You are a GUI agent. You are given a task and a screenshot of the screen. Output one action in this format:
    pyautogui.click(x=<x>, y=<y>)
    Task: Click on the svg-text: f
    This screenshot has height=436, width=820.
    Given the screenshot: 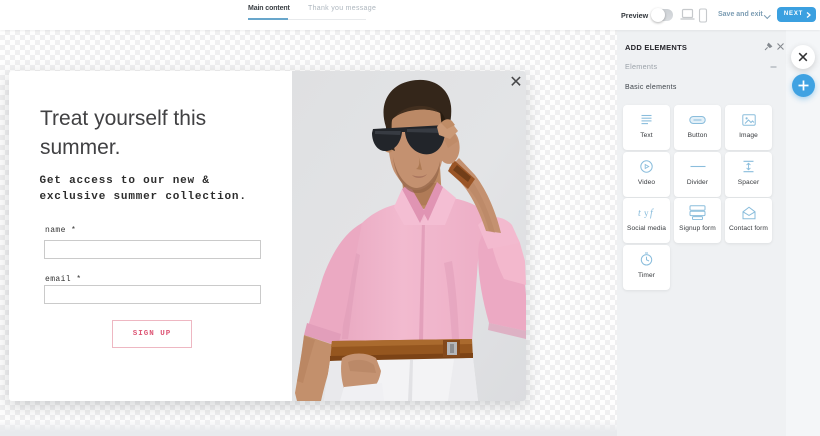 What is the action you would take?
    pyautogui.click(x=652, y=213)
    